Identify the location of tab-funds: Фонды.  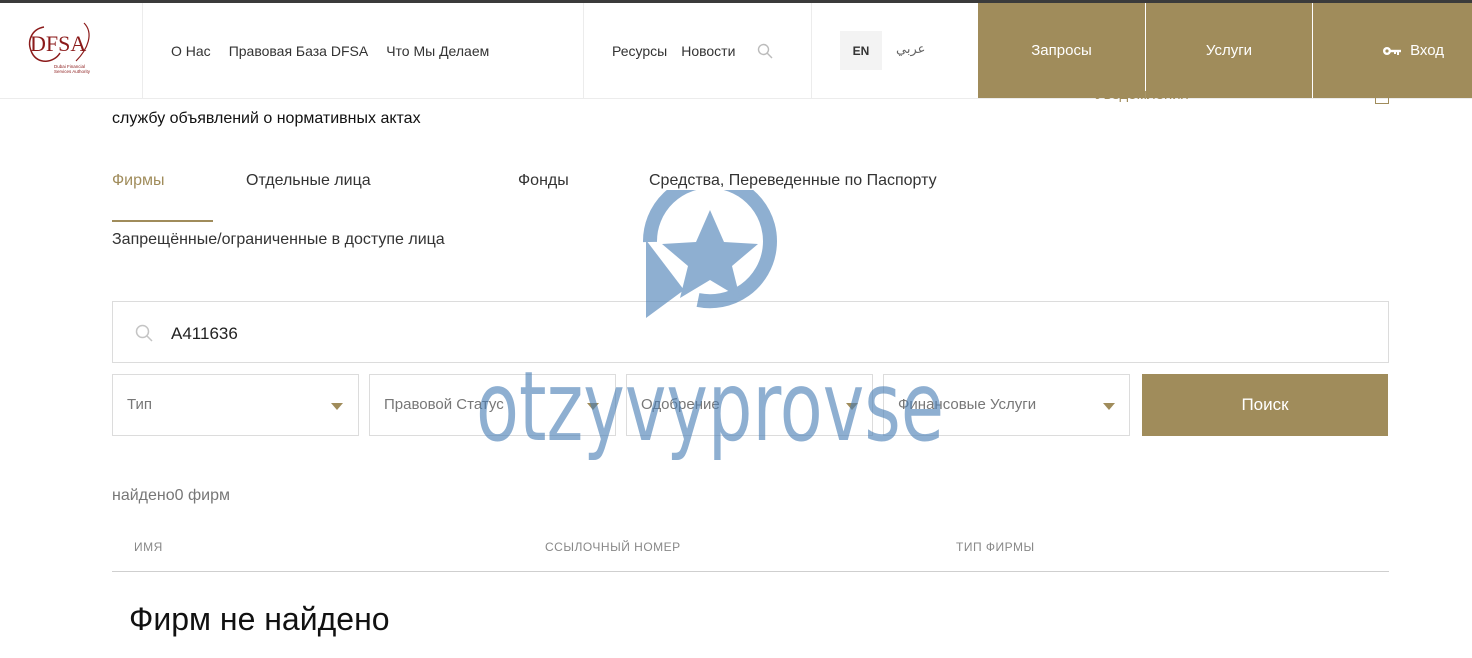
(543, 181).